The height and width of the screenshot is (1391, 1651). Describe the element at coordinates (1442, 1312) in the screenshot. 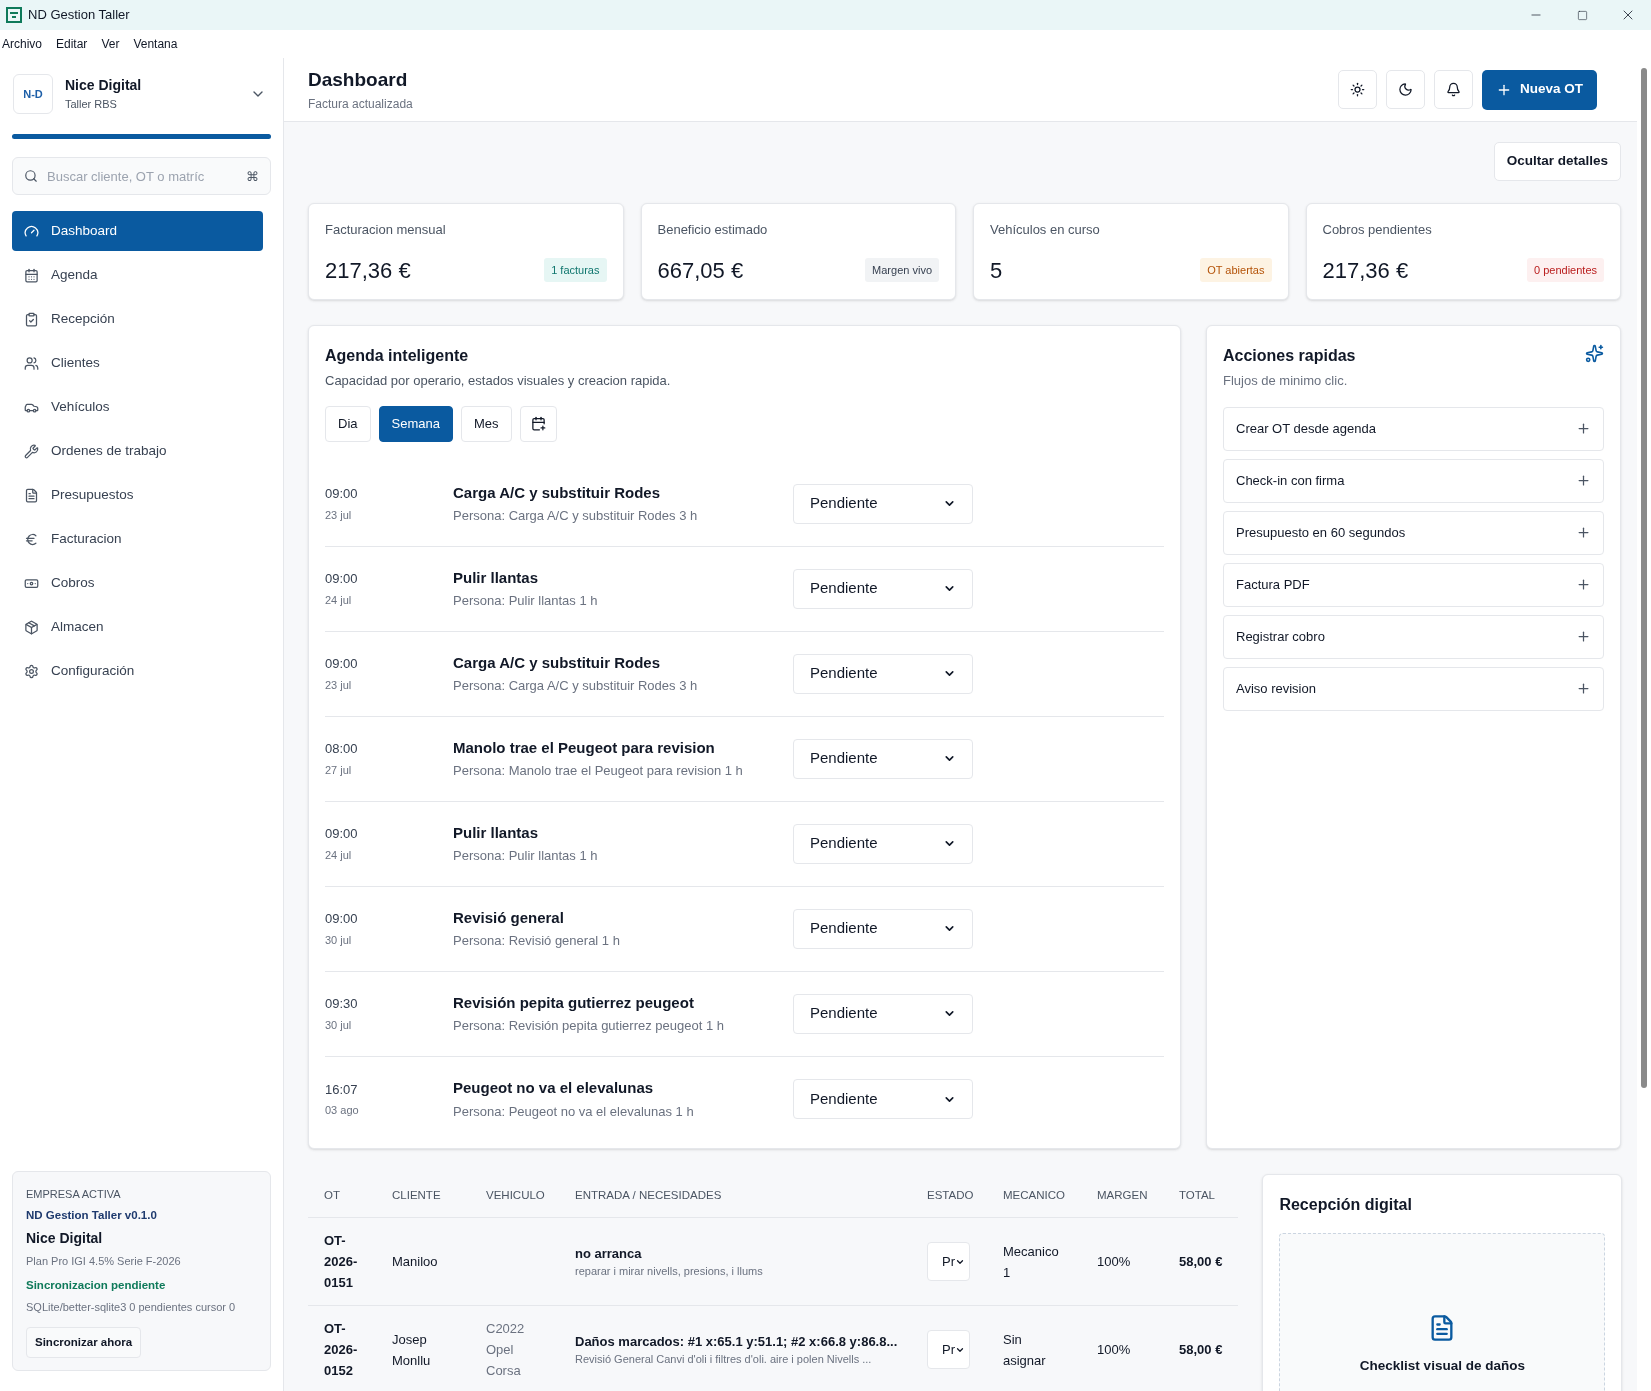

I see `checklist-dropzone: Checklist visual de daños` at that location.